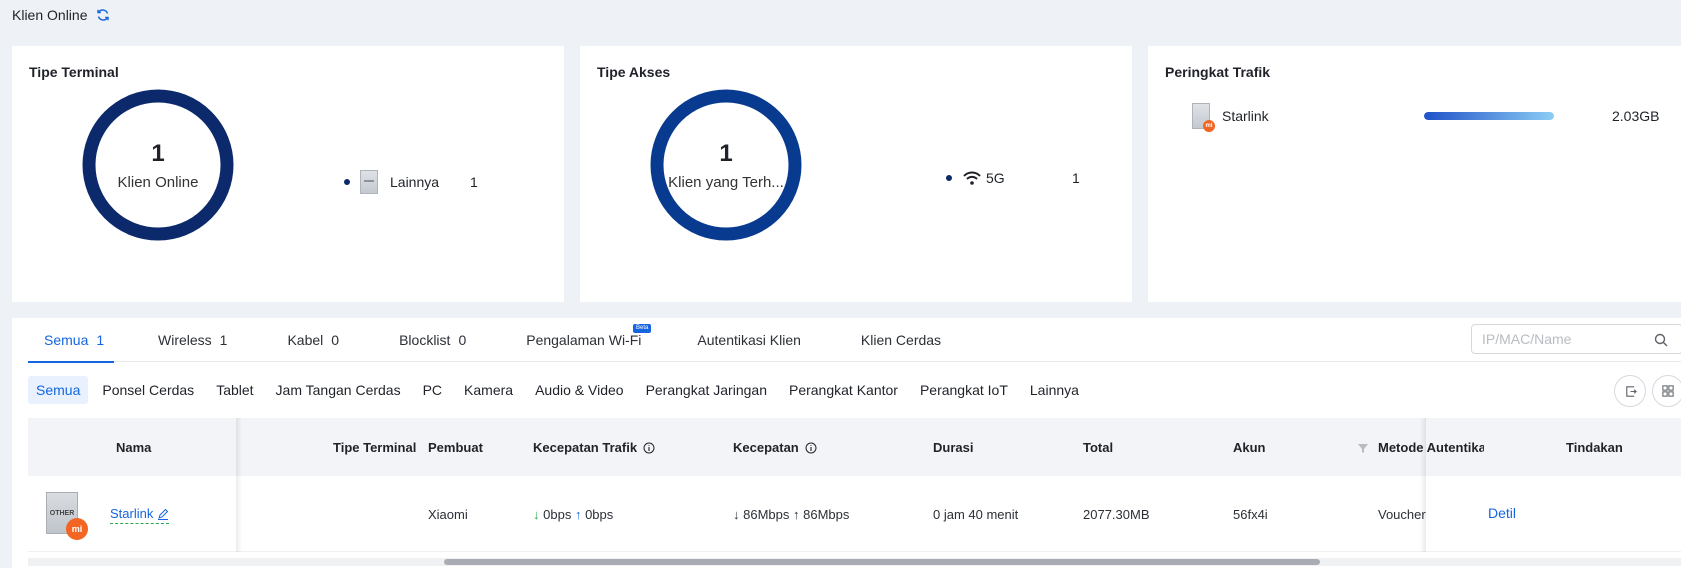 The width and height of the screenshot is (1681, 568). I want to click on device-icon, so click(369, 182).